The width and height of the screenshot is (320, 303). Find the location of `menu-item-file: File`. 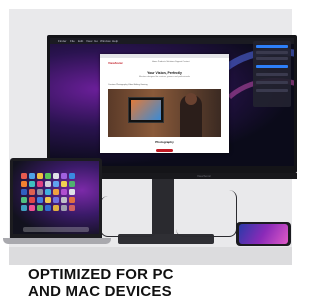

menu-item-file: File is located at coordinates (72, 41).